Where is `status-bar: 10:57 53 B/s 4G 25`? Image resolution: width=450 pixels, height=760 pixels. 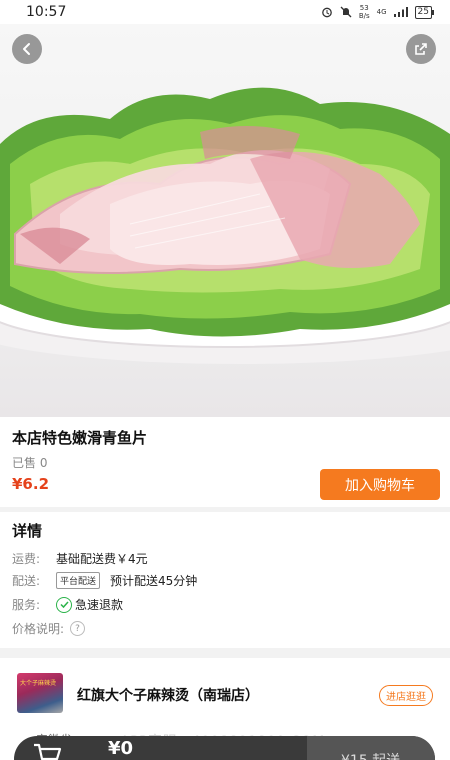 status-bar: 10:57 53 B/s 4G 25 is located at coordinates (225, 12).